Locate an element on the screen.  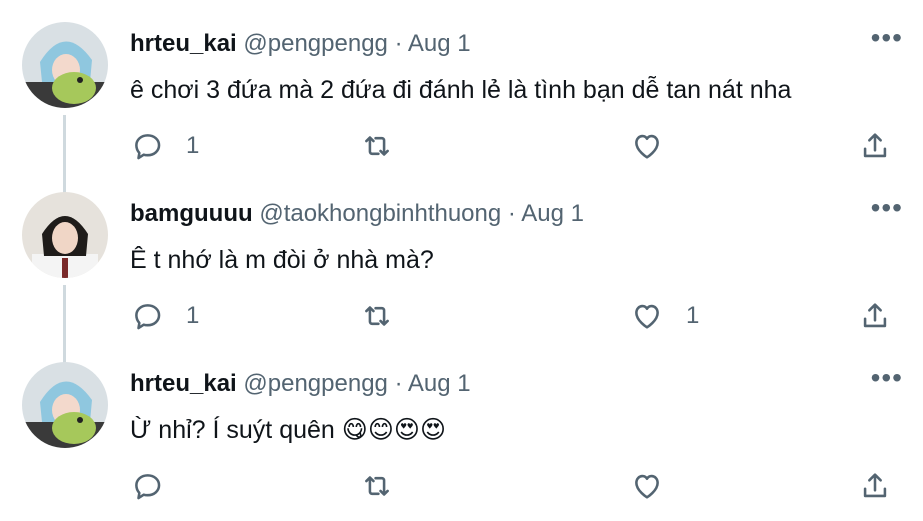
reply-button is located at coordinates (158, 486).